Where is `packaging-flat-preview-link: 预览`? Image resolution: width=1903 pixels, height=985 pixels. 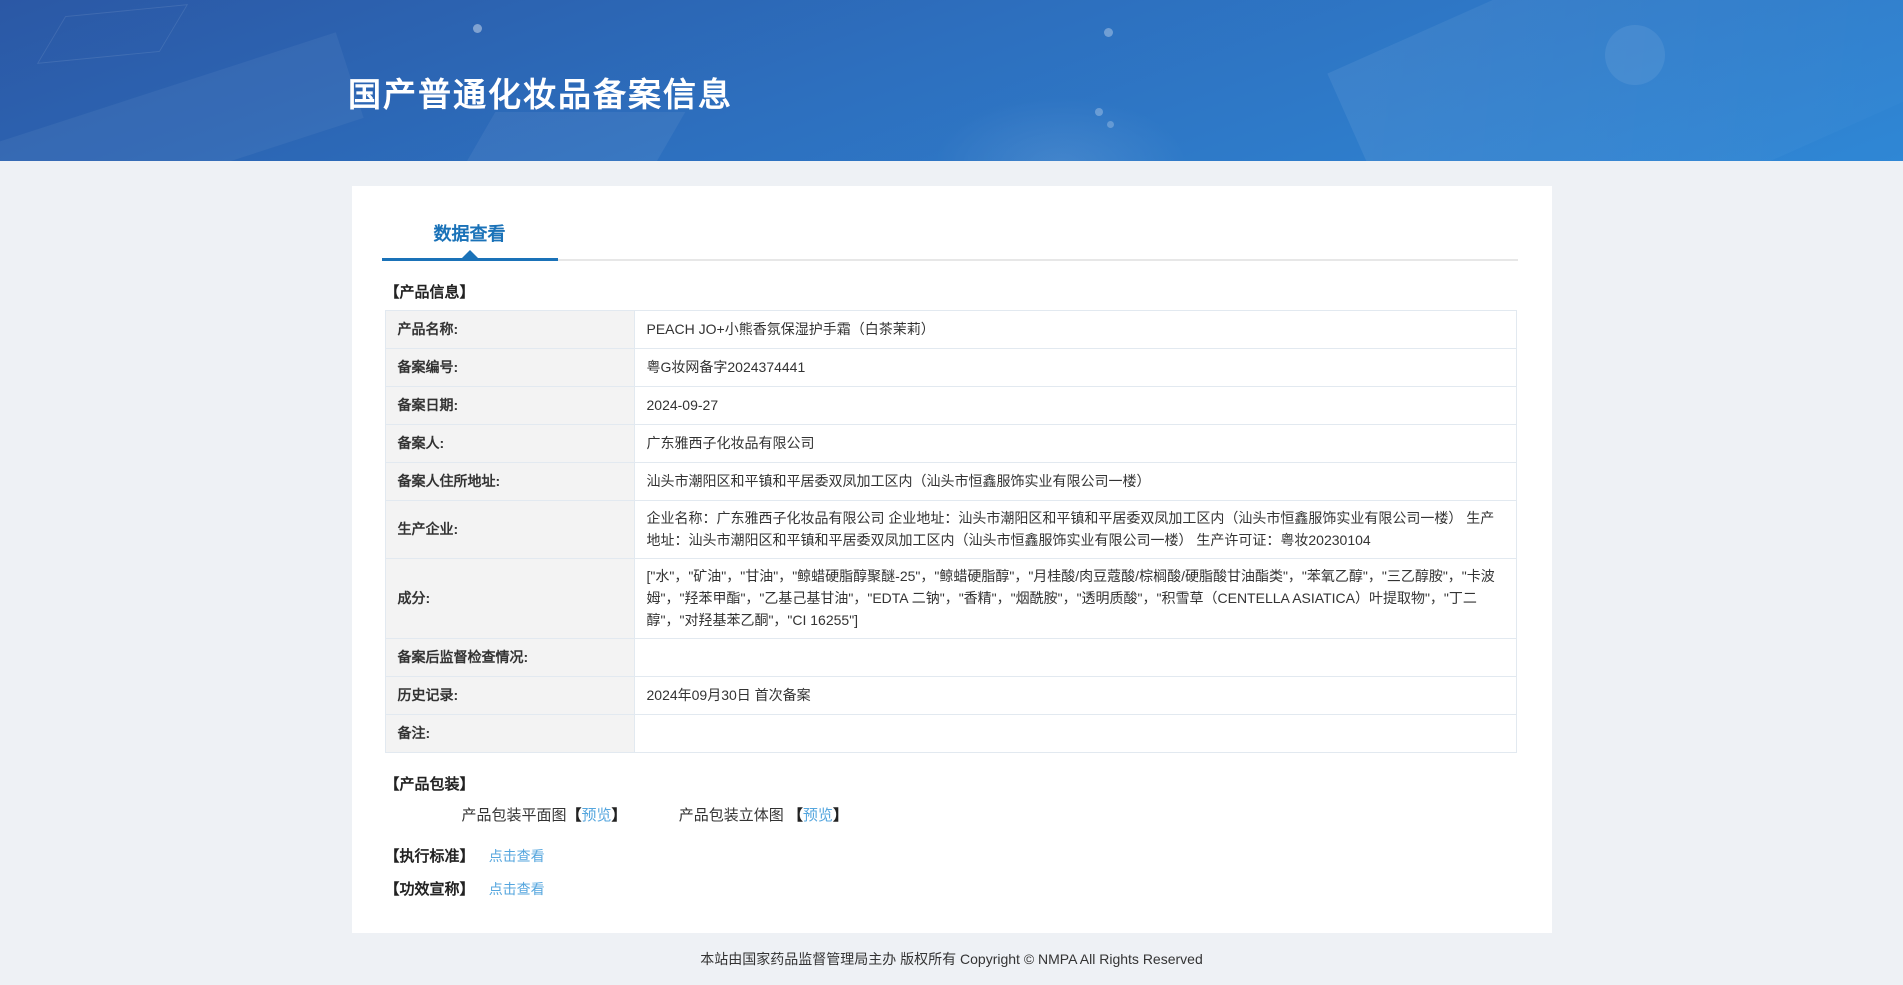 packaging-flat-preview-link: 预览 is located at coordinates (597, 815).